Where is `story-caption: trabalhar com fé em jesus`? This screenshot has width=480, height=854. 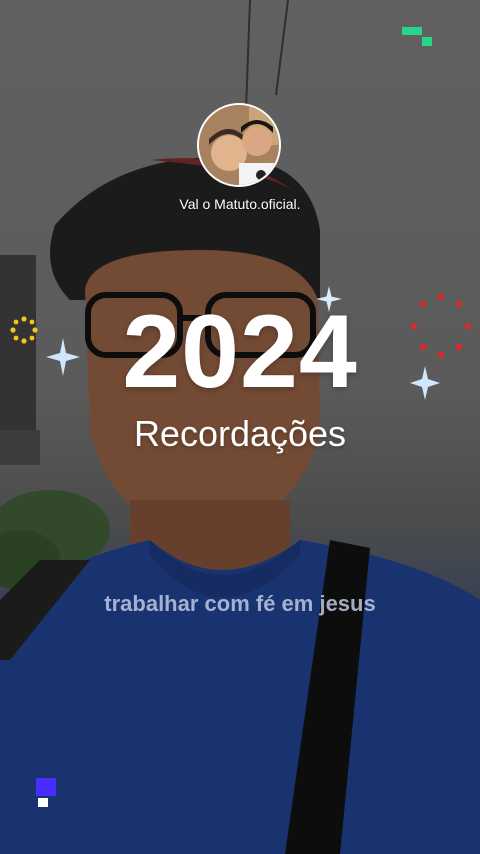
story-caption: trabalhar com fé em jesus is located at coordinates (240, 603).